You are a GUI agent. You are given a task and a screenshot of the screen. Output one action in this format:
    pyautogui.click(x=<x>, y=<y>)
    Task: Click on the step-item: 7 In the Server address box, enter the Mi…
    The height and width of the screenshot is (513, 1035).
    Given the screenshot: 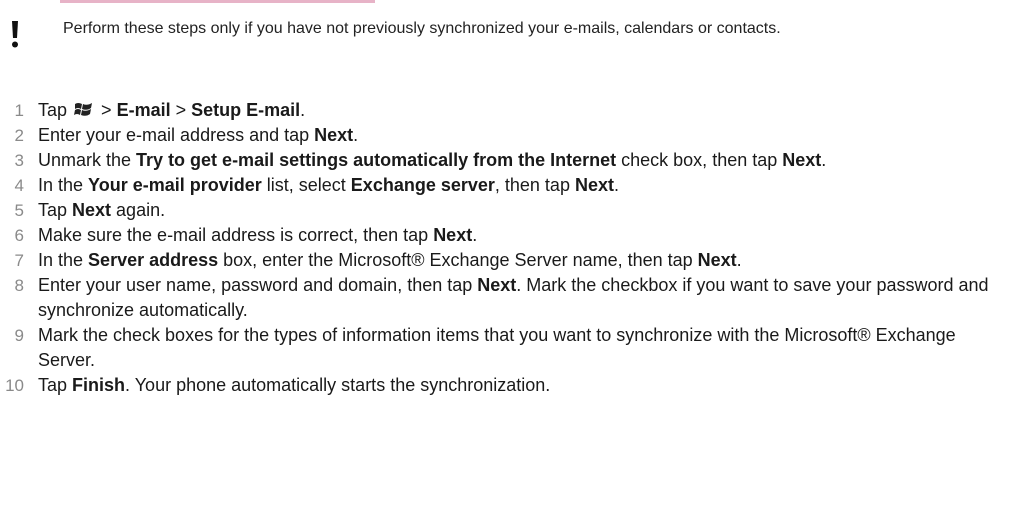 What is the action you would take?
    pyautogui.click(x=499, y=260)
    